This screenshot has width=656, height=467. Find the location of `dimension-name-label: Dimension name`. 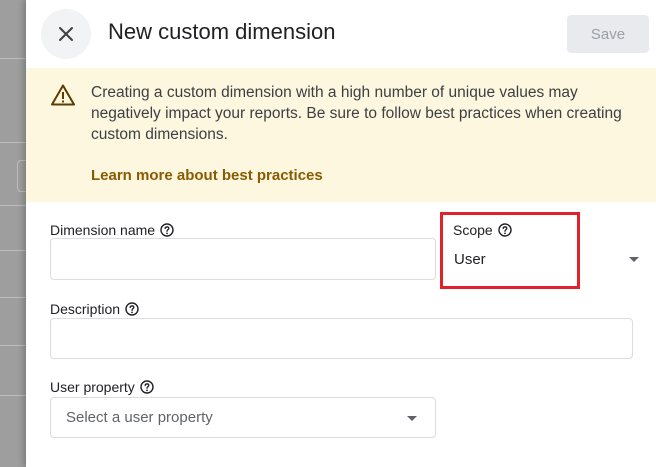

dimension-name-label: Dimension name is located at coordinates (112, 230).